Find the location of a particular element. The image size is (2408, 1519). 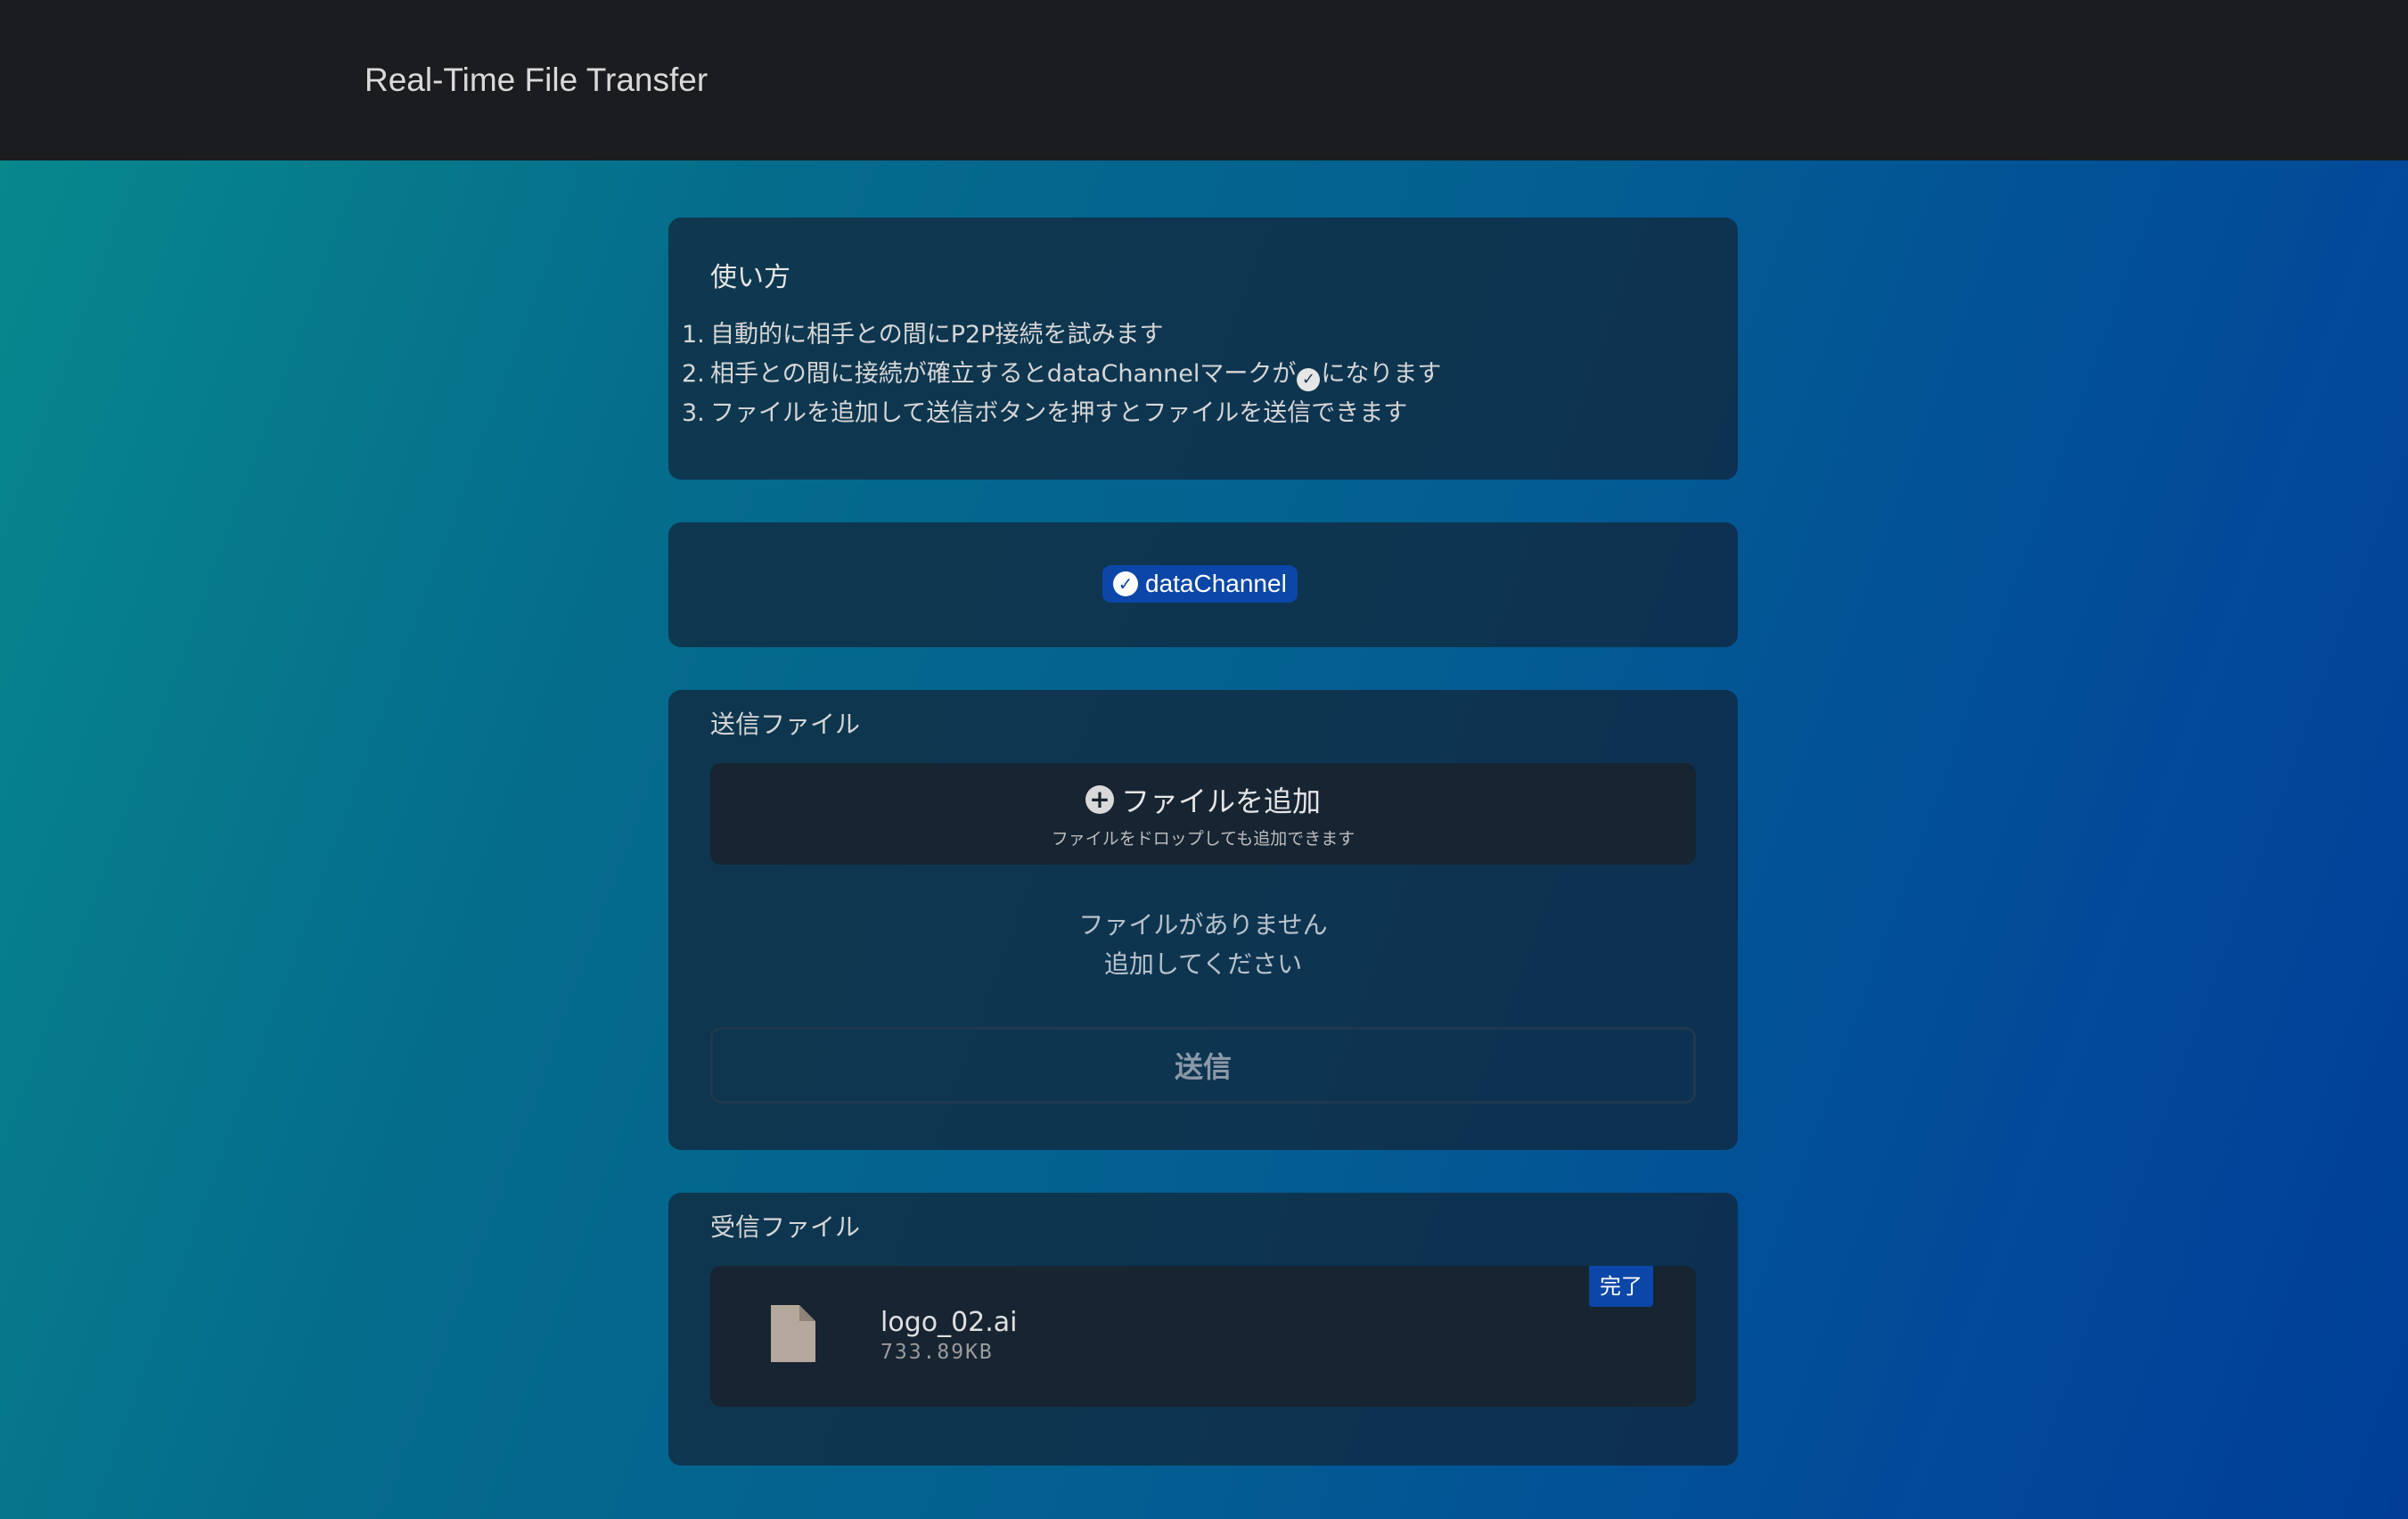

app-header: Real-Time File Transfer is located at coordinates (1204, 80).